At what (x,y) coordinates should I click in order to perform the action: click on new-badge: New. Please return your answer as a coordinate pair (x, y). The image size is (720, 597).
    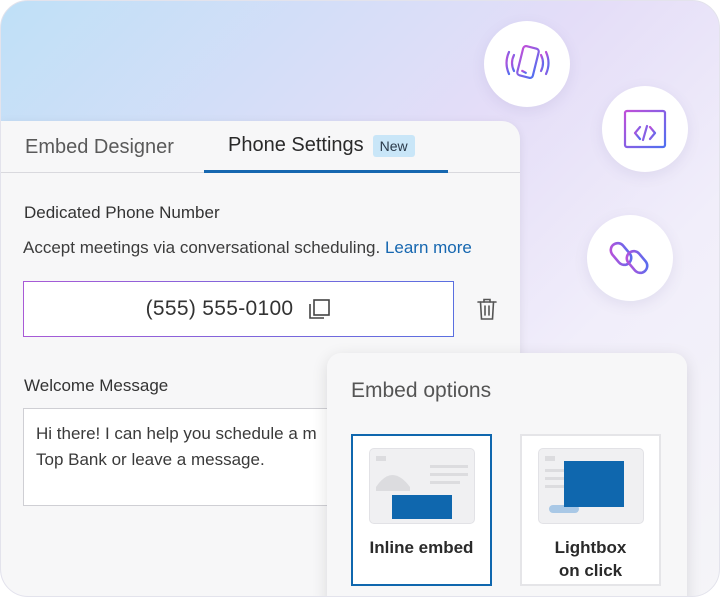
    Looking at the image, I should click on (393, 145).